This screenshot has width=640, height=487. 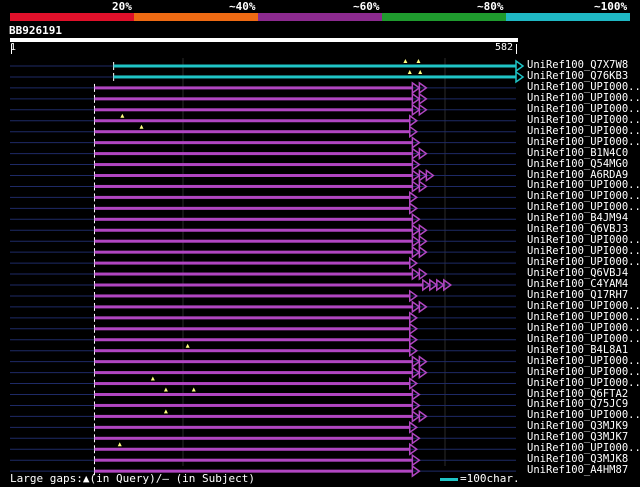 I want to click on scale-key-bar, so click(x=449, y=479).